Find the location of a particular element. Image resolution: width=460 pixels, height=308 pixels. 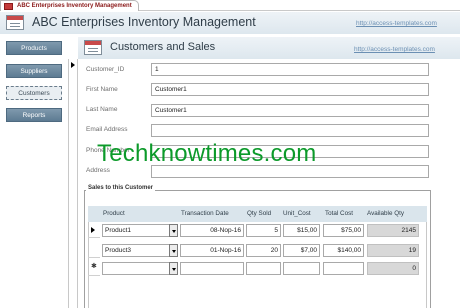

unit-cost-cell: $7,00 is located at coordinates (301, 250).